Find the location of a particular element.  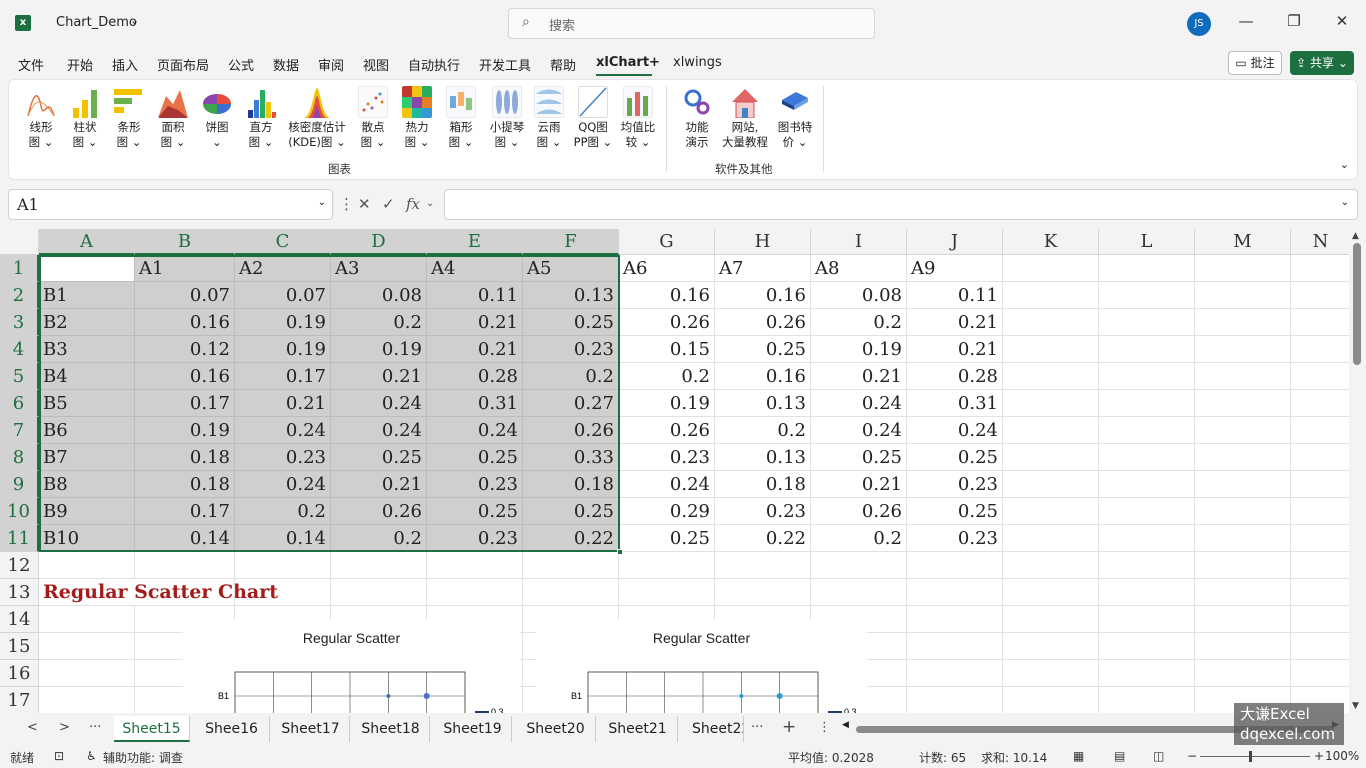

area-chart-button: 面积图 ⌄ is located at coordinates (173, 118).